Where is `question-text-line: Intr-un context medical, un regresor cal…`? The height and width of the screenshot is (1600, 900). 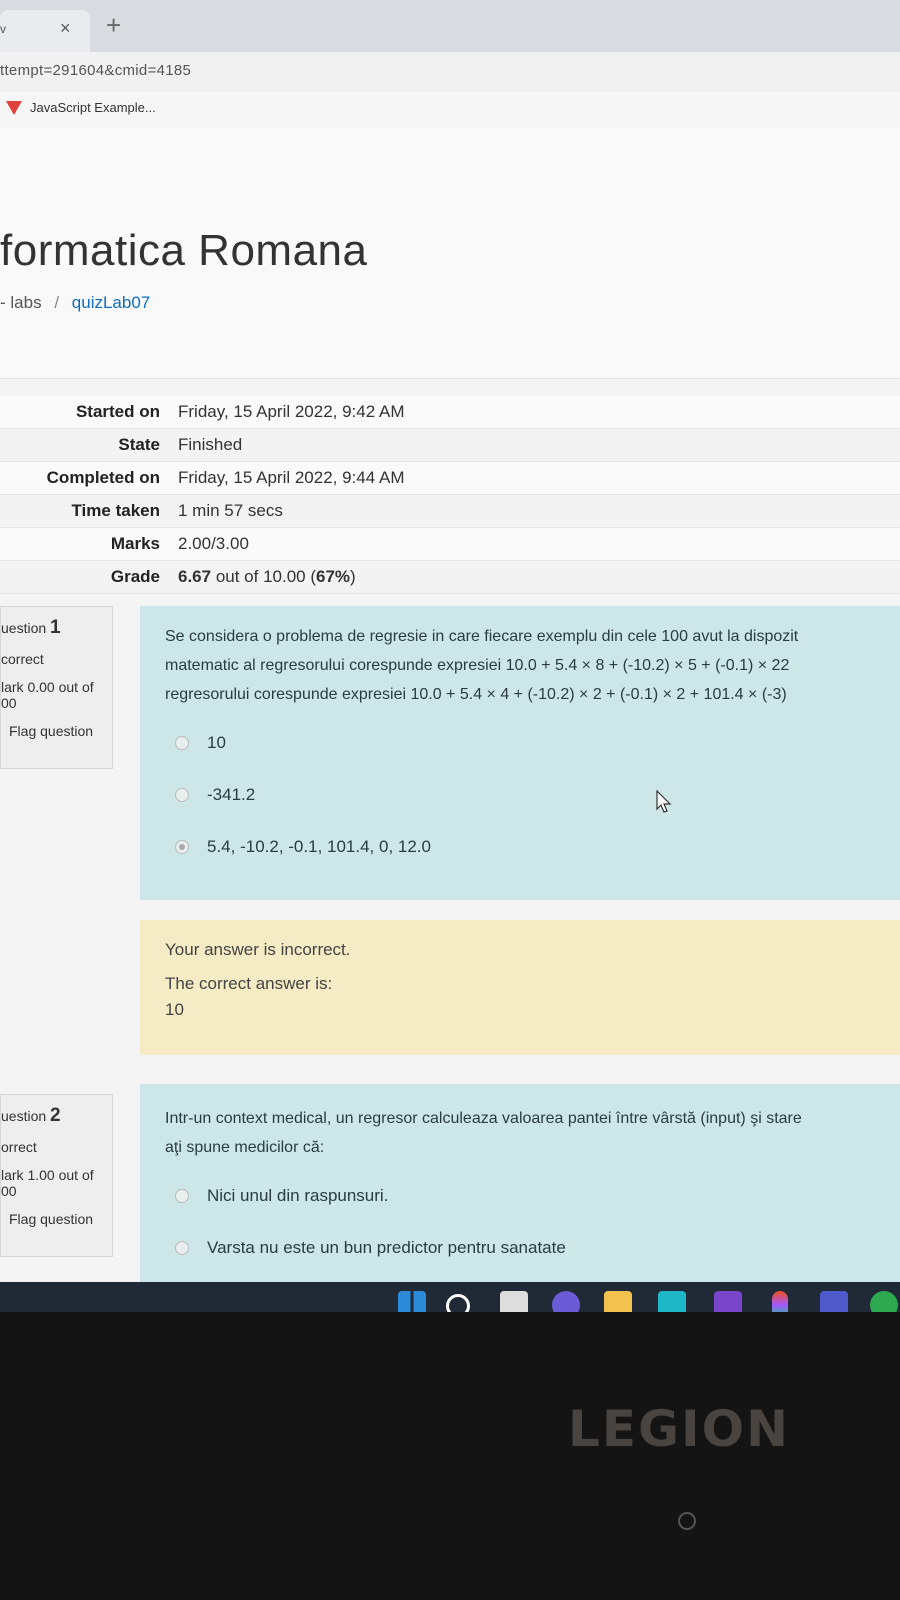
question-text-line: Intr-un context medical, un regresor cal… is located at coordinates (483, 1118).